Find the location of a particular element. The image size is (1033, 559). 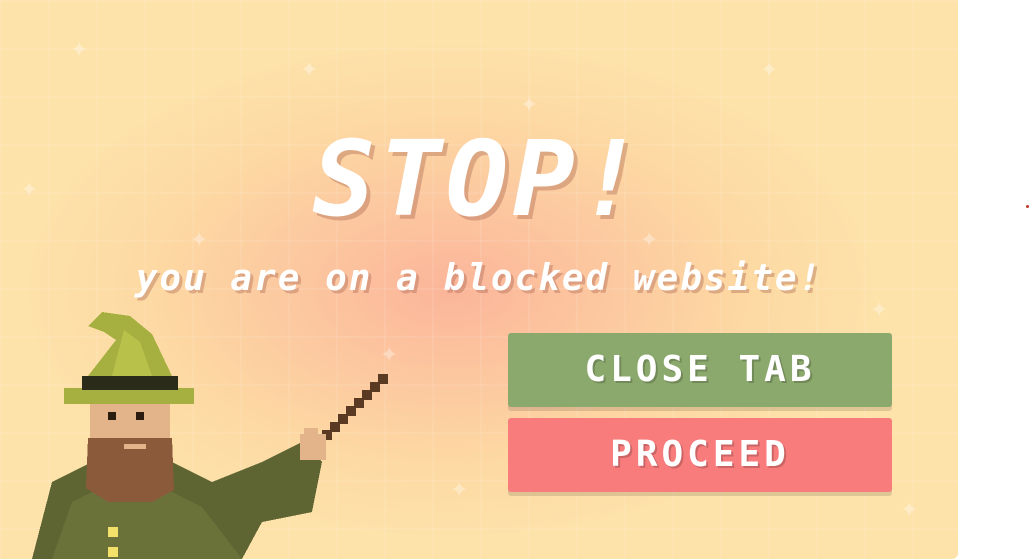

blocked-message: you are on a blocked website! is located at coordinates (479, 278).